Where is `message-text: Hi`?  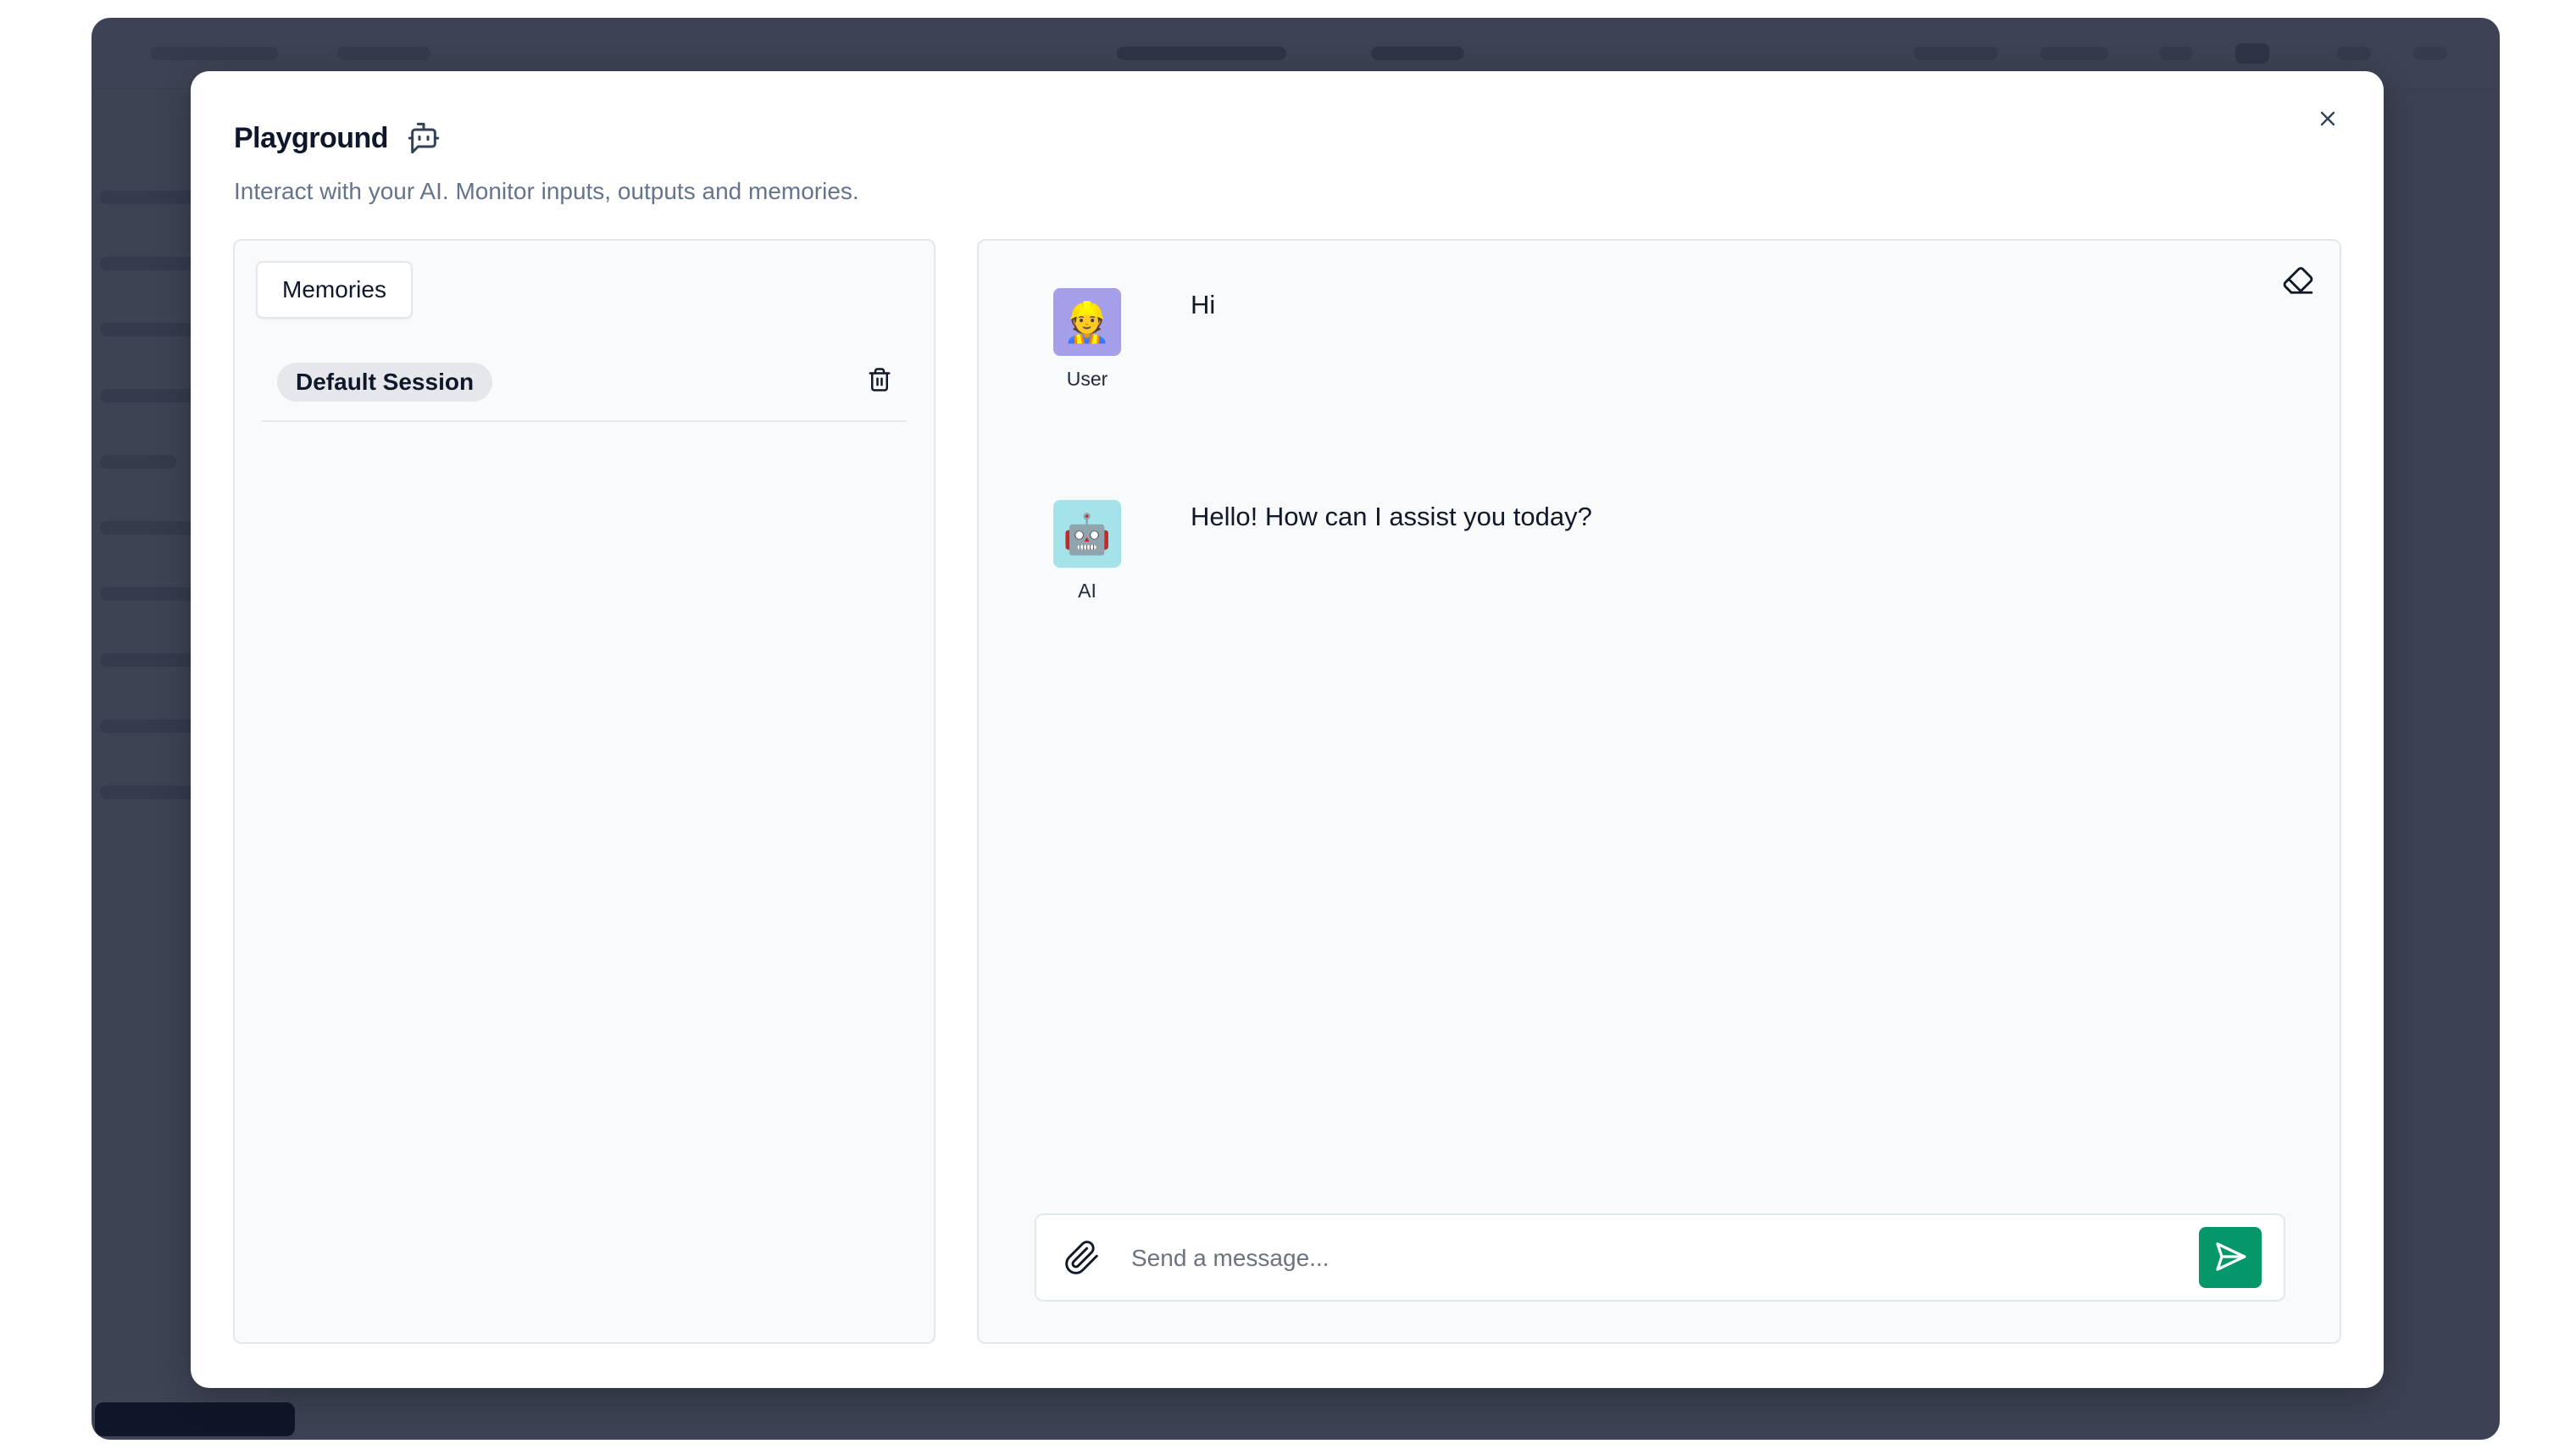 message-text: Hi is located at coordinates (1203, 304).